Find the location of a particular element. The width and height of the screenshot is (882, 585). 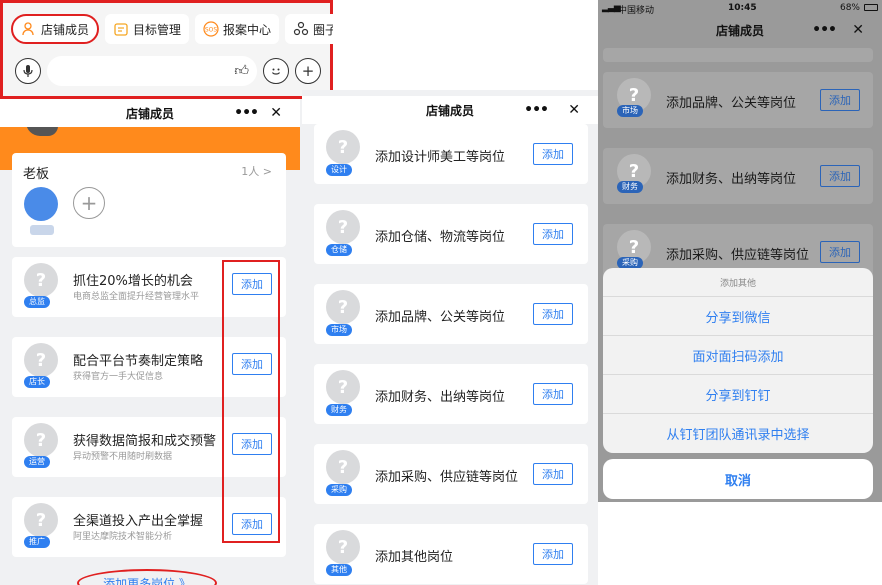

tab-label: 店铺成员 is located at coordinates (65, 29).